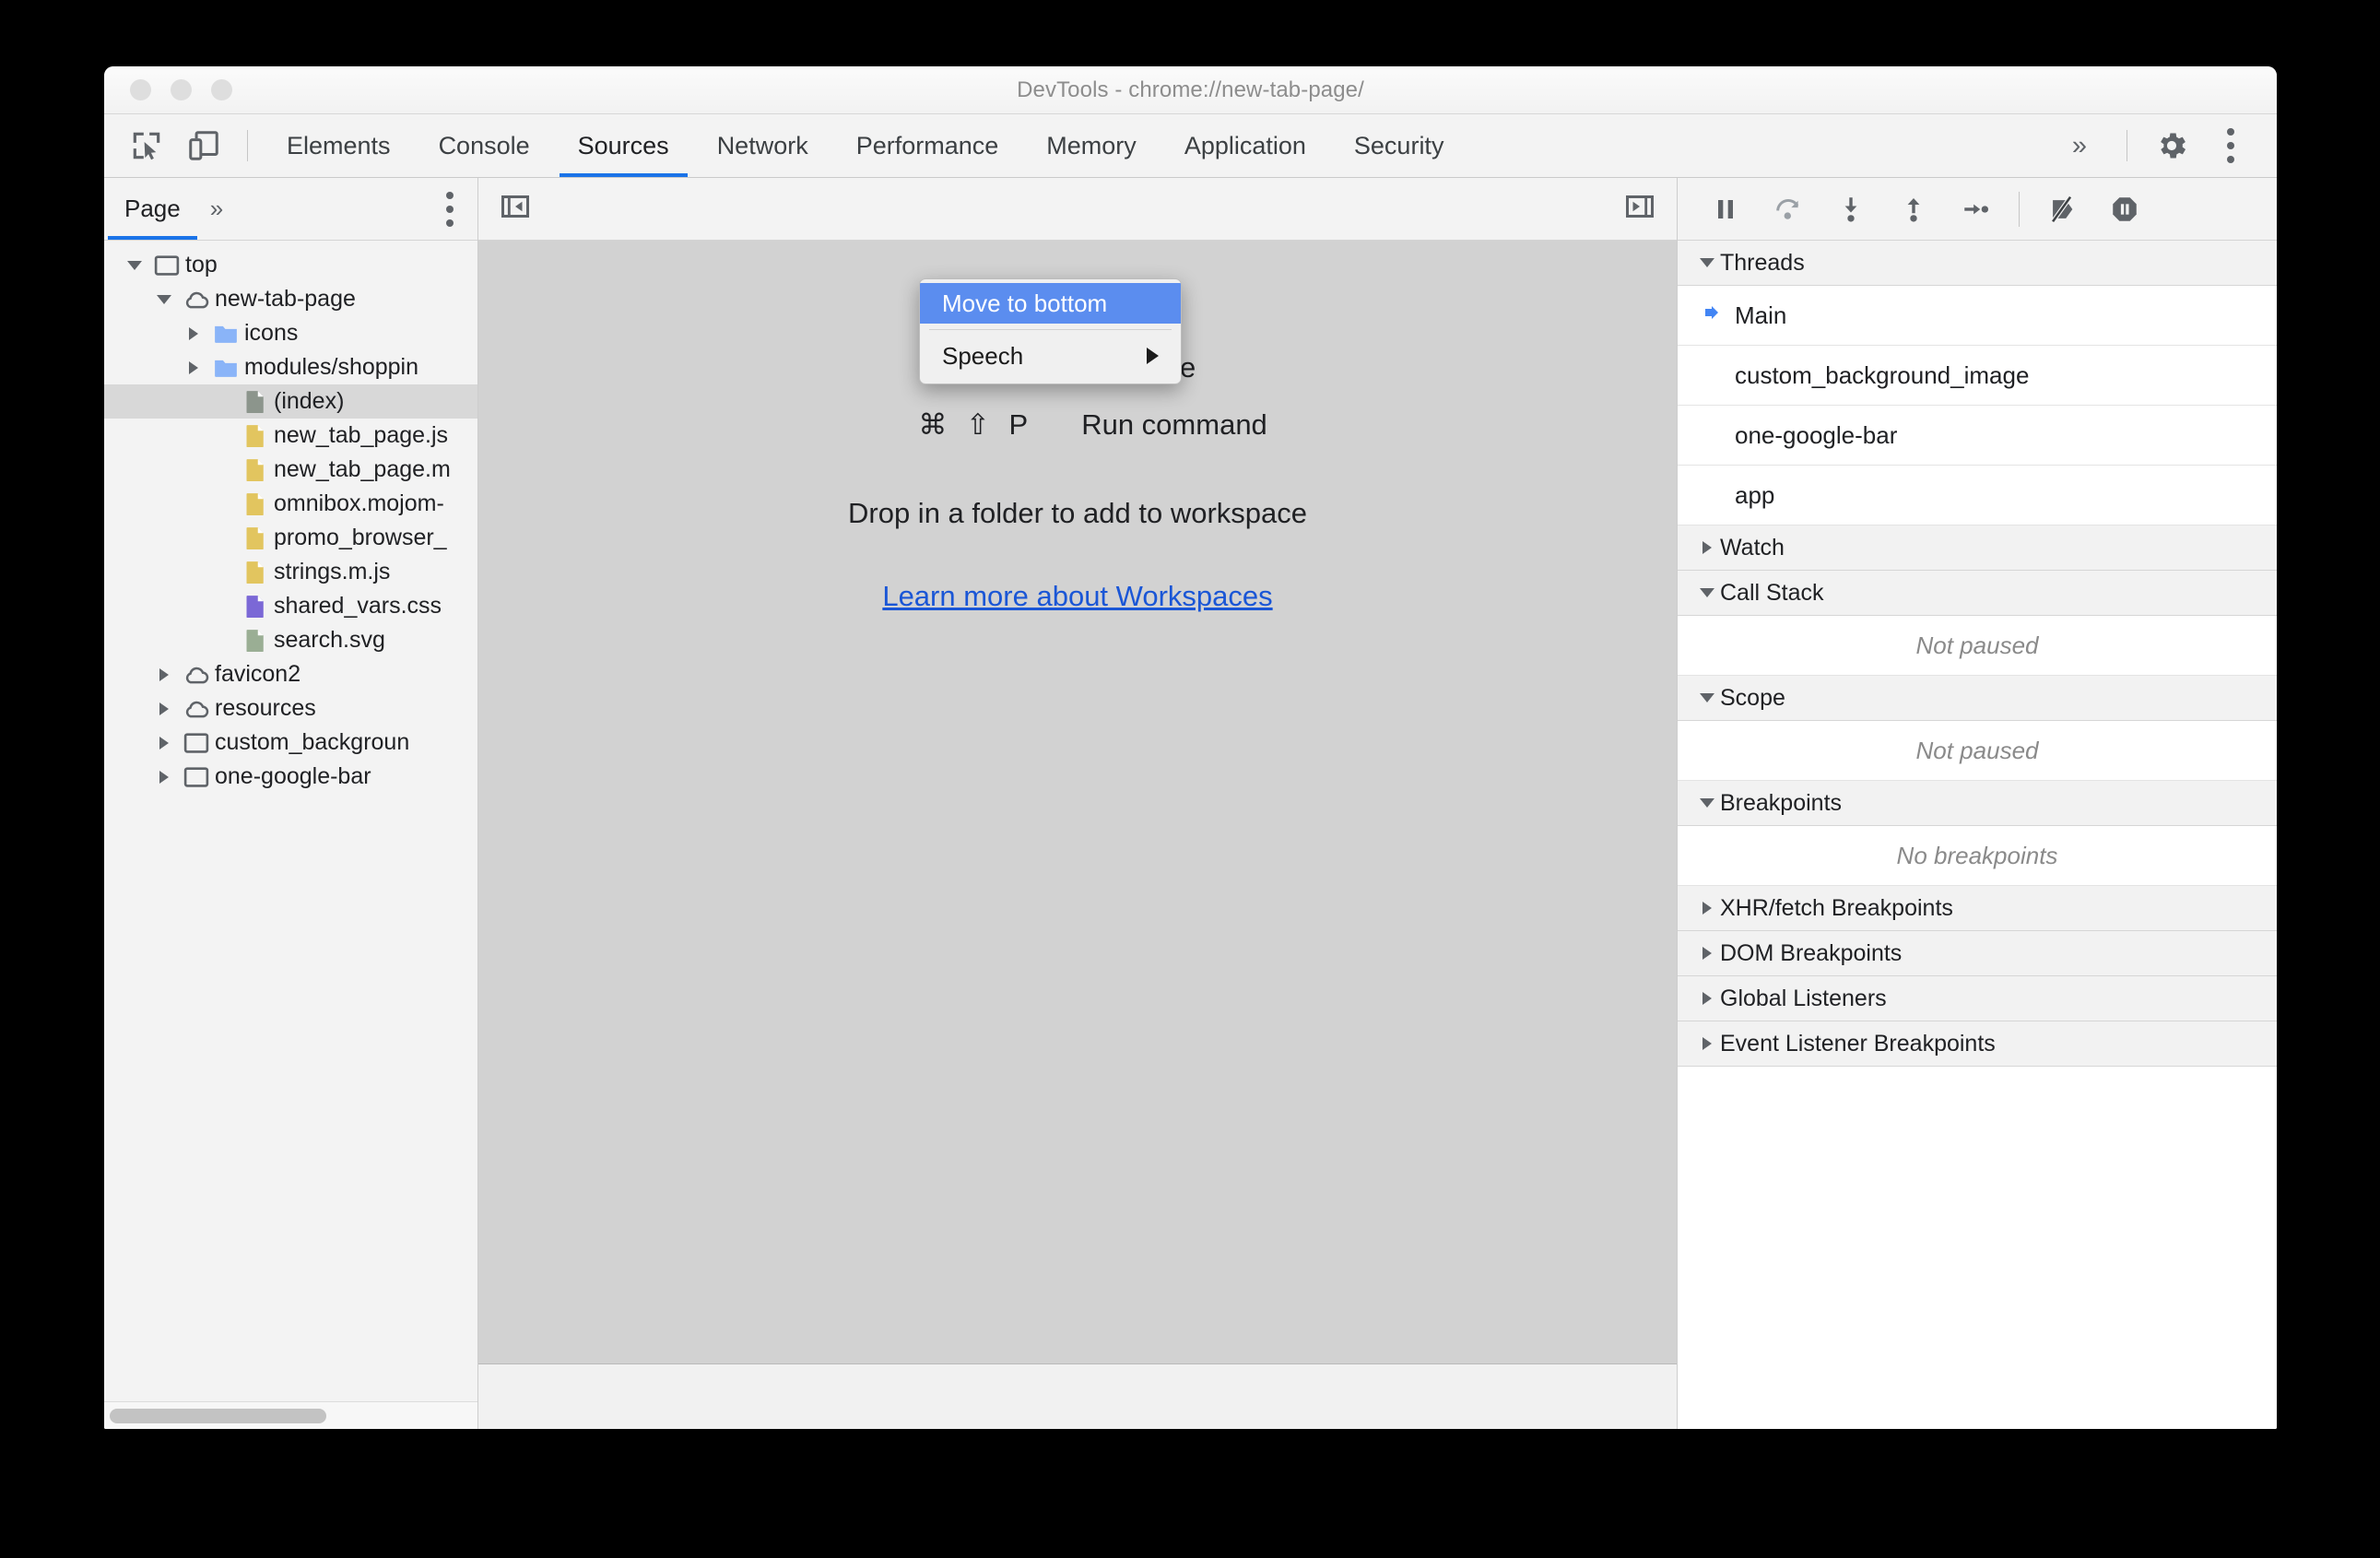 This screenshot has width=2380, height=1558. I want to click on step-into-icon, so click(1851, 209).